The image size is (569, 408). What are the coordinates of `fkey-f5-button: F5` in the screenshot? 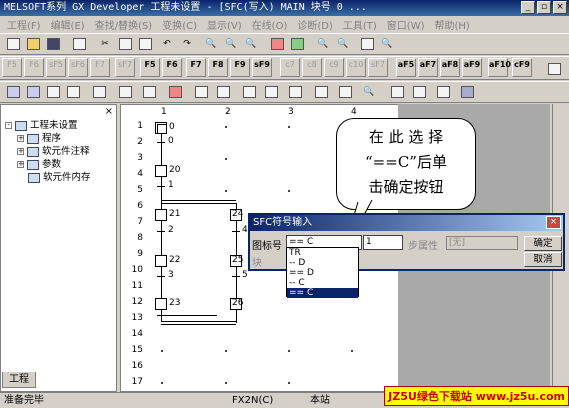 It's located at (150, 67).